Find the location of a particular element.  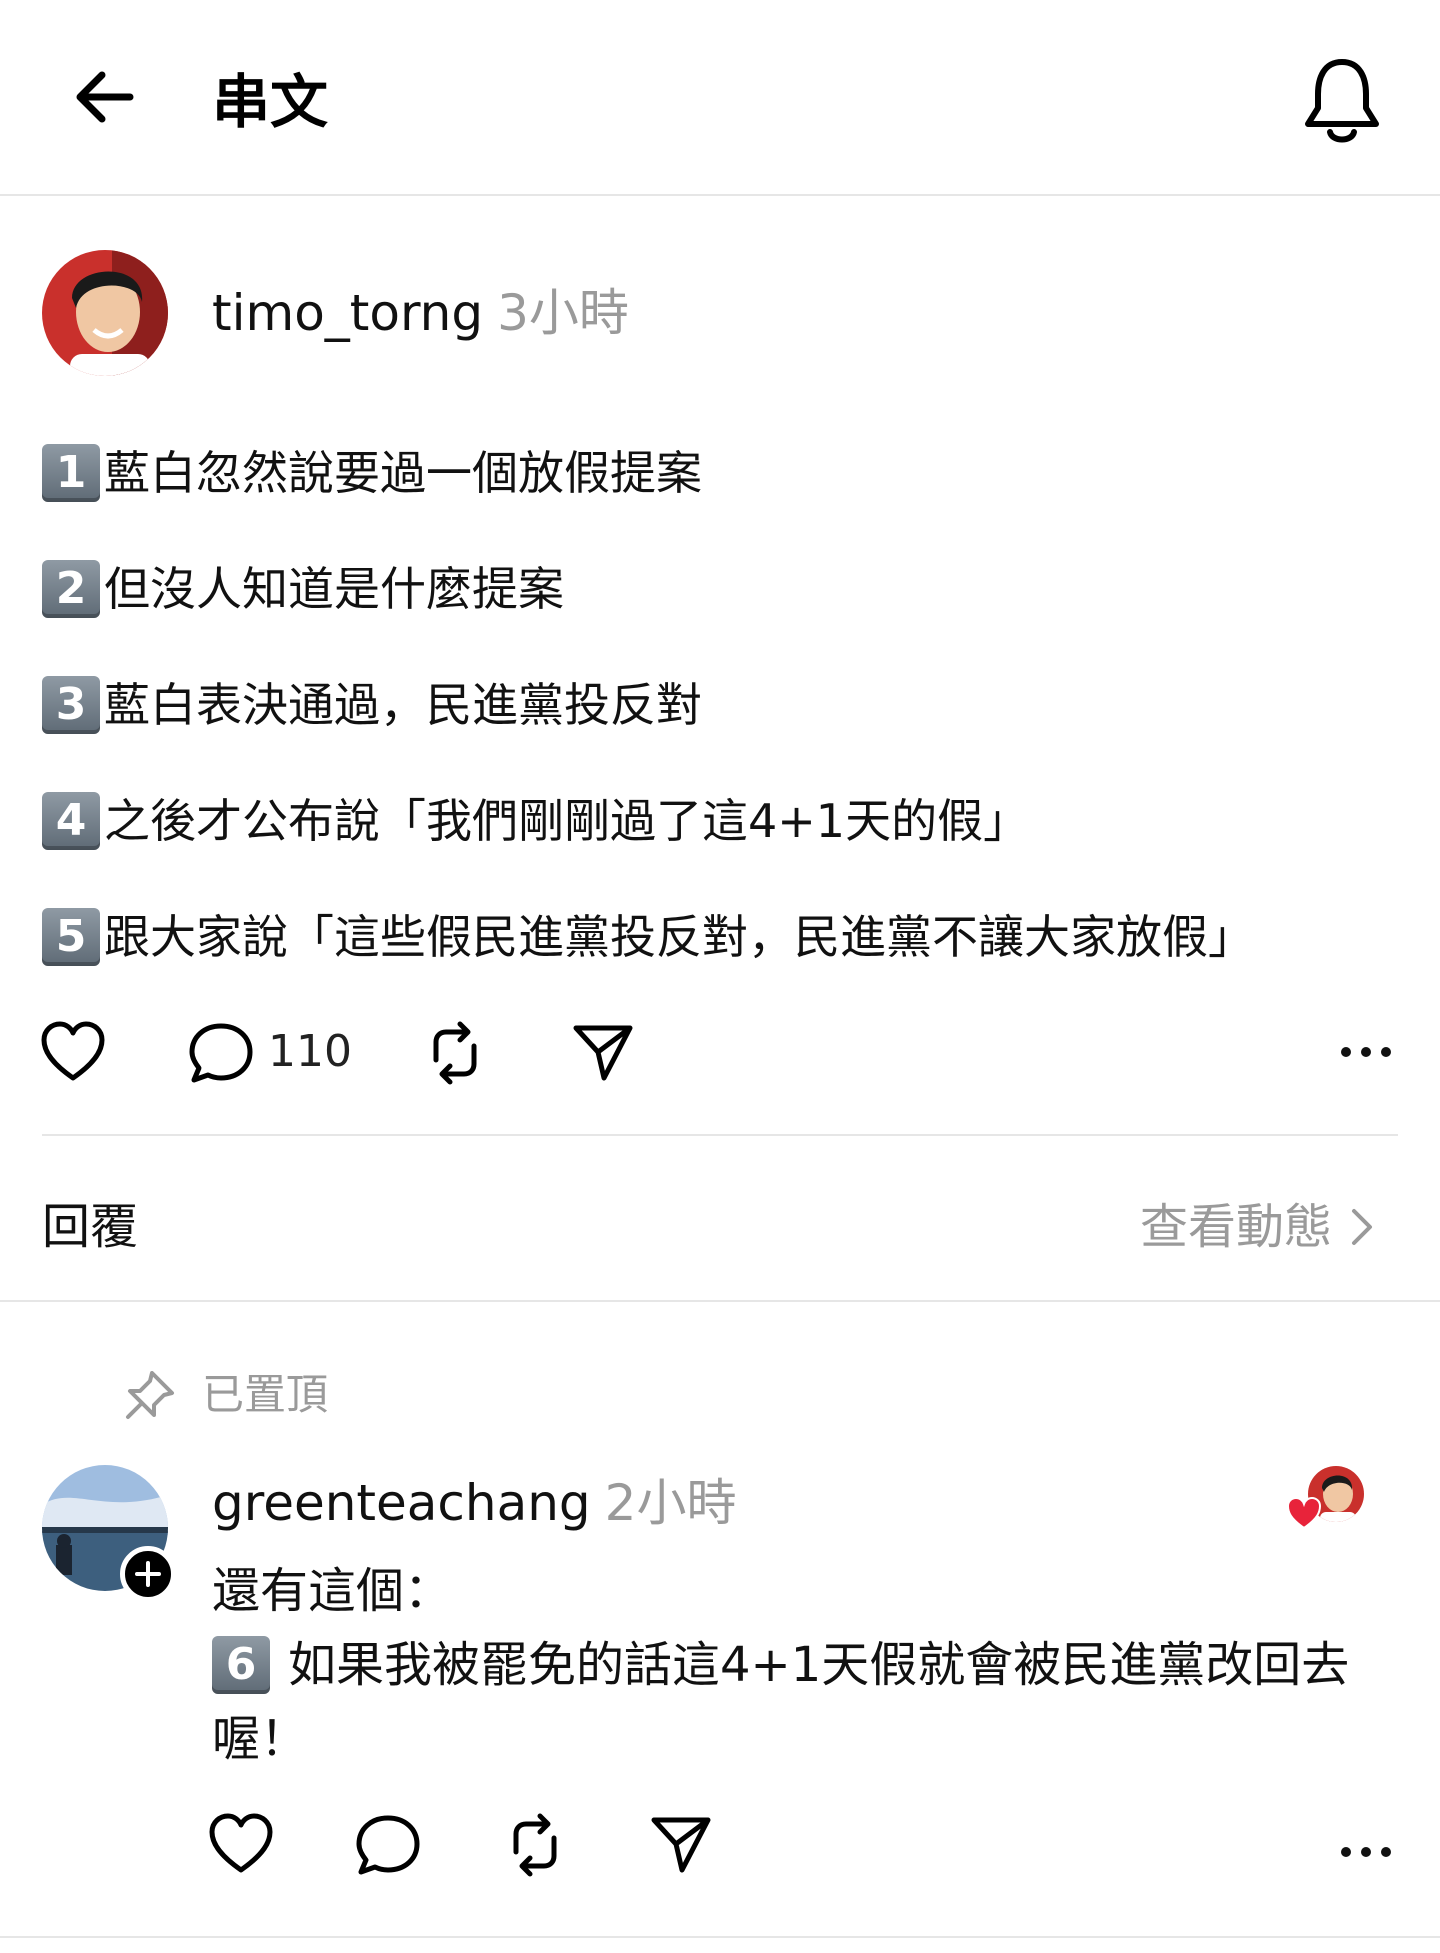

replies-label: 回覆 is located at coordinates (90, 1227).